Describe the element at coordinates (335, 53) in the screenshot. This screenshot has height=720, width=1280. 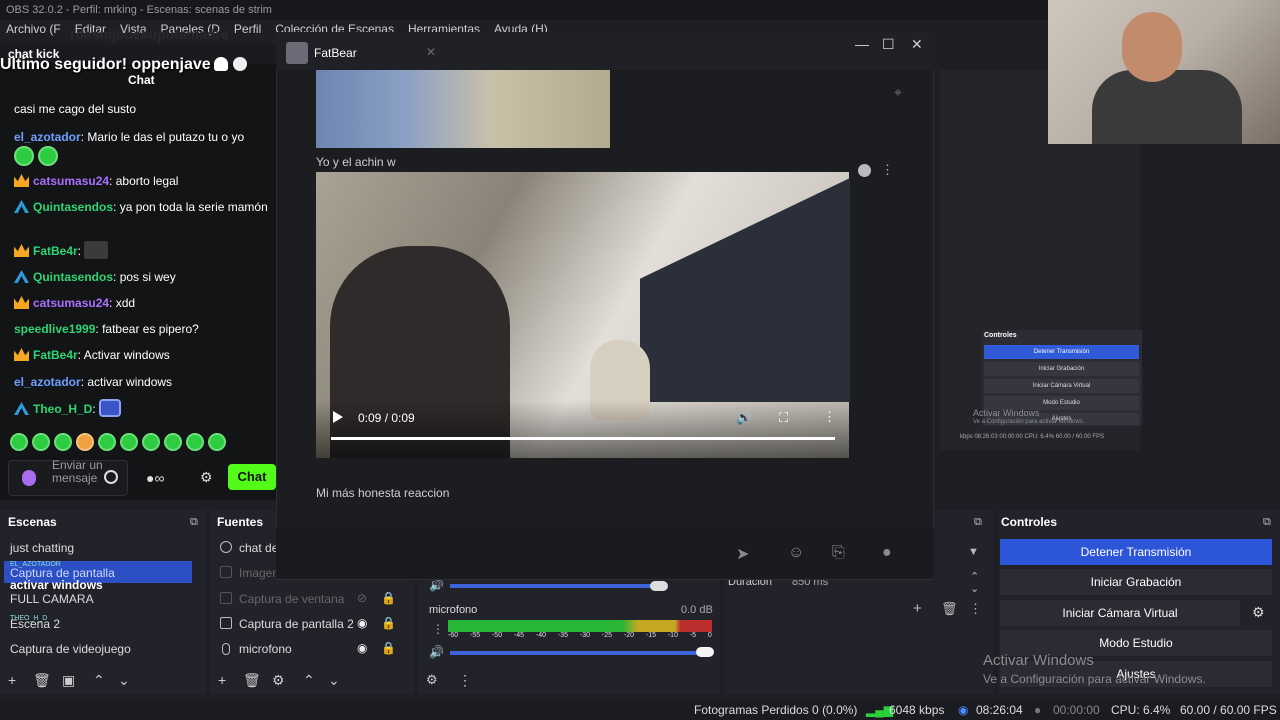
I see `media-viewer-title: FatBear` at that location.